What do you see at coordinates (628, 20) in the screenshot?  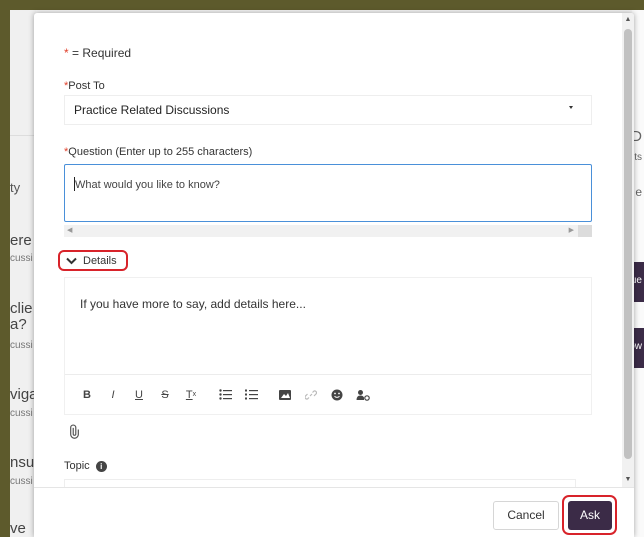 I see `scroll-up-icon: ▲` at bounding box center [628, 20].